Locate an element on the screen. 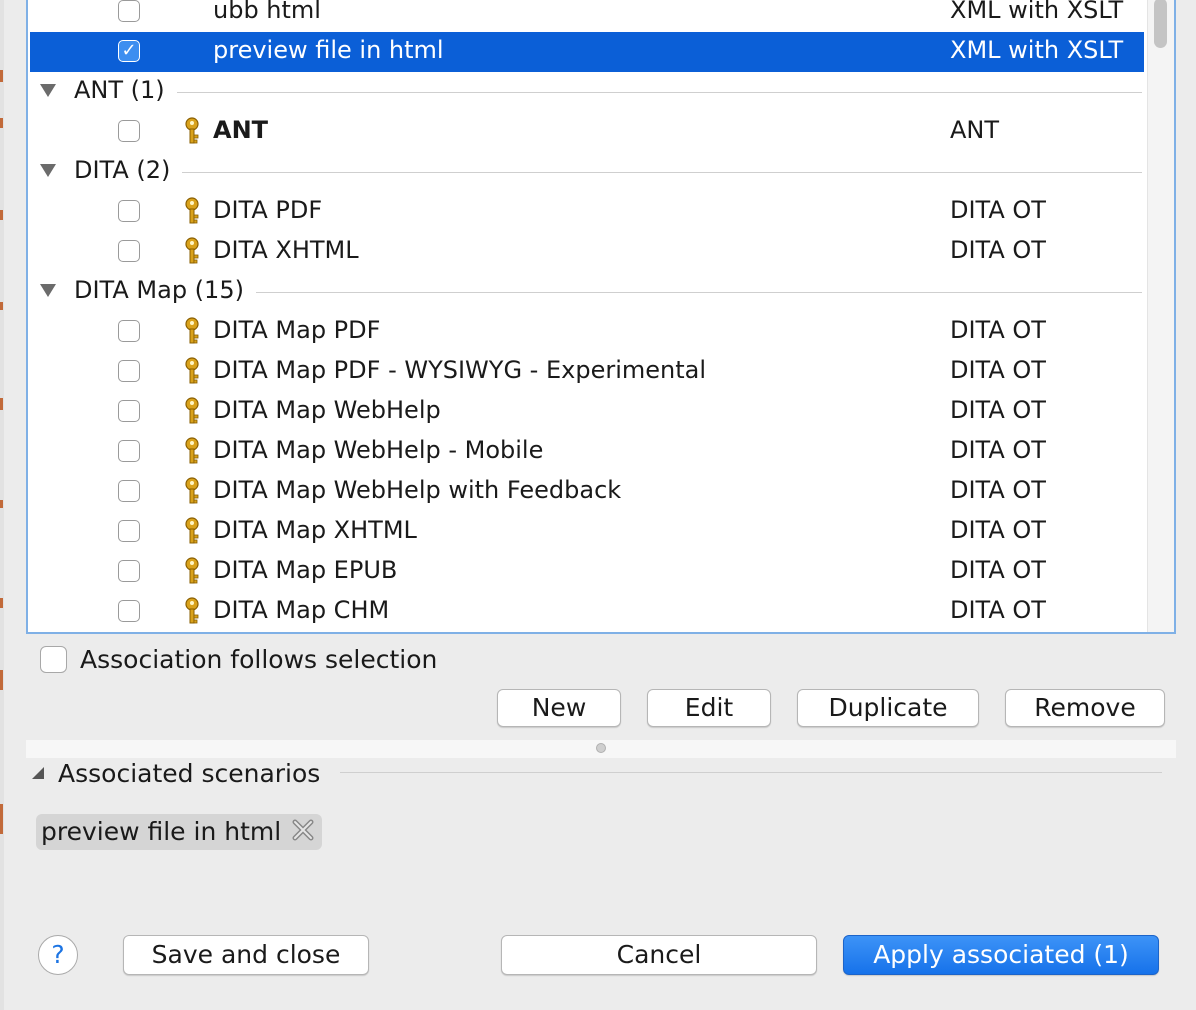  scenario-row: DITA Map WebHelp DITA OT is located at coordinates (587, 412).